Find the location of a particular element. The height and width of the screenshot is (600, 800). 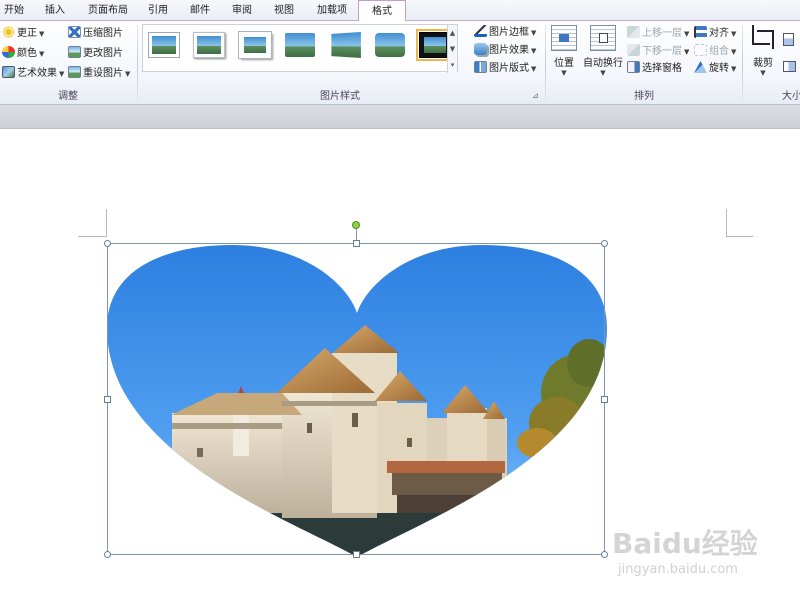

gallery-up-icon: ▲ is located at coordinates (452, 33).